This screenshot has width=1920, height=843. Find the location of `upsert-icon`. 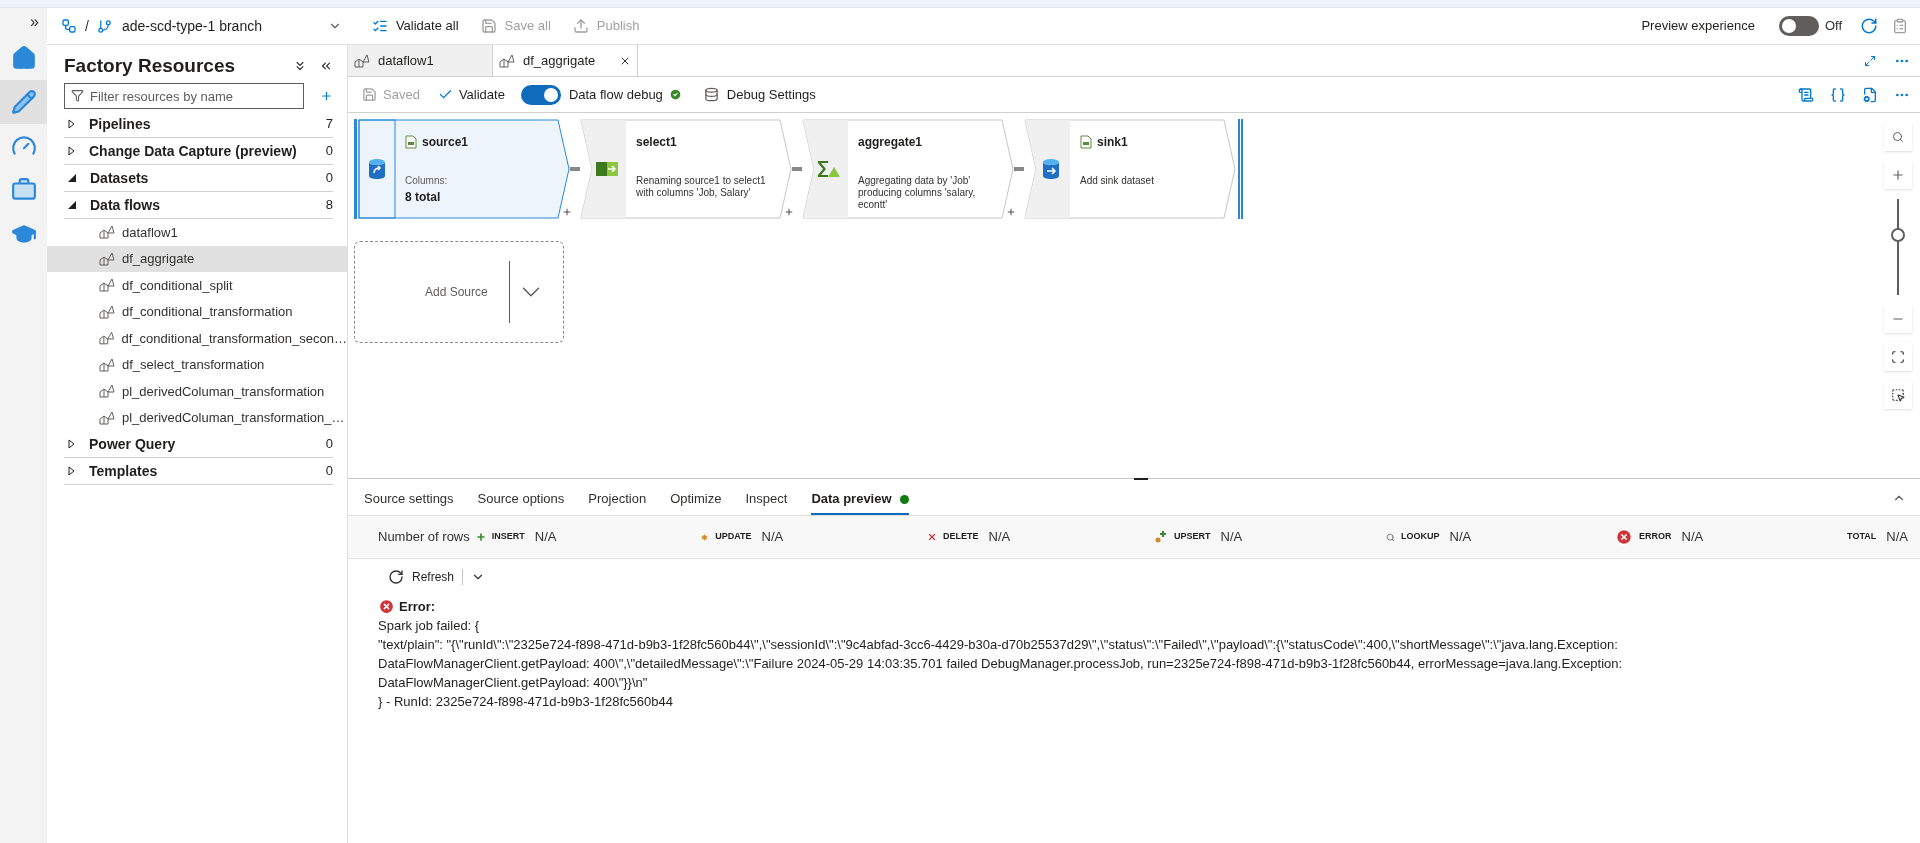

upsert-icon is located at coordinates (1161, 537).